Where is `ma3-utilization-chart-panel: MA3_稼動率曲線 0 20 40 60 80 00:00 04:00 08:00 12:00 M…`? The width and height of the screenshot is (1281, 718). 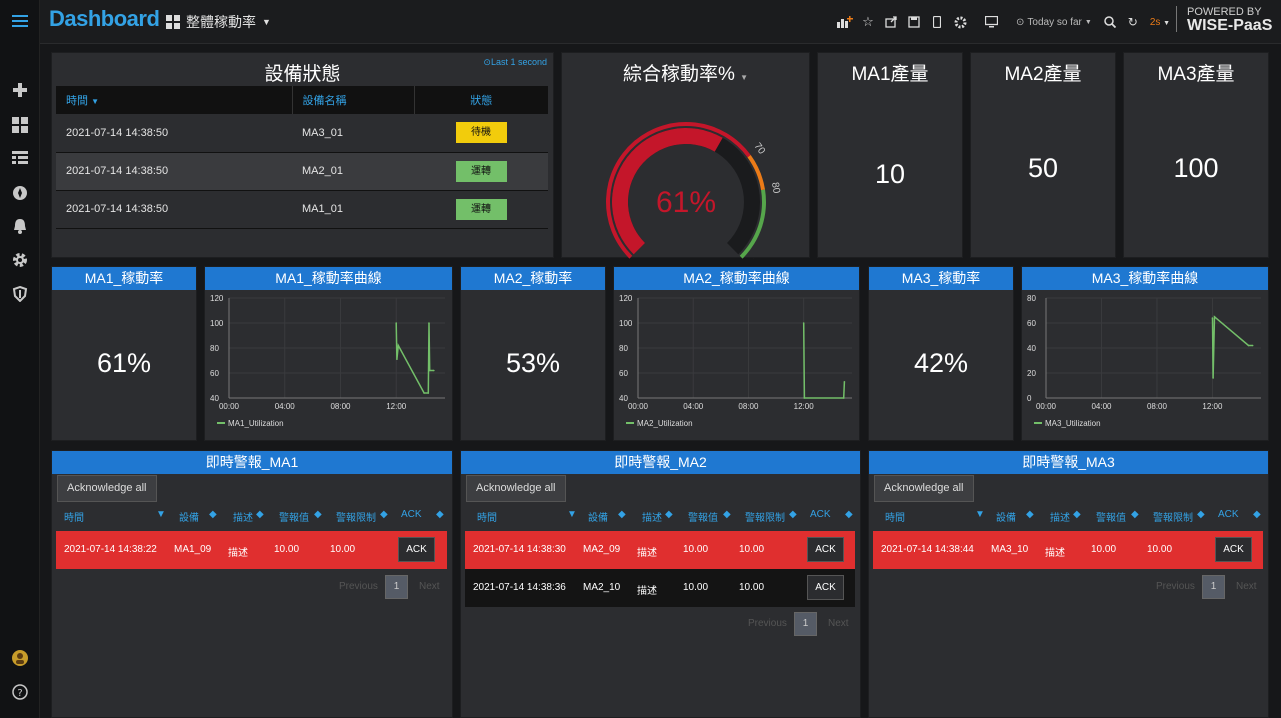
ma3-utilization-chart-panel: MA3_稼動率曲線 0 20 40 60 80 00:00 04:00 08:00 12:00 M… is located at coordinates (1145, 353).